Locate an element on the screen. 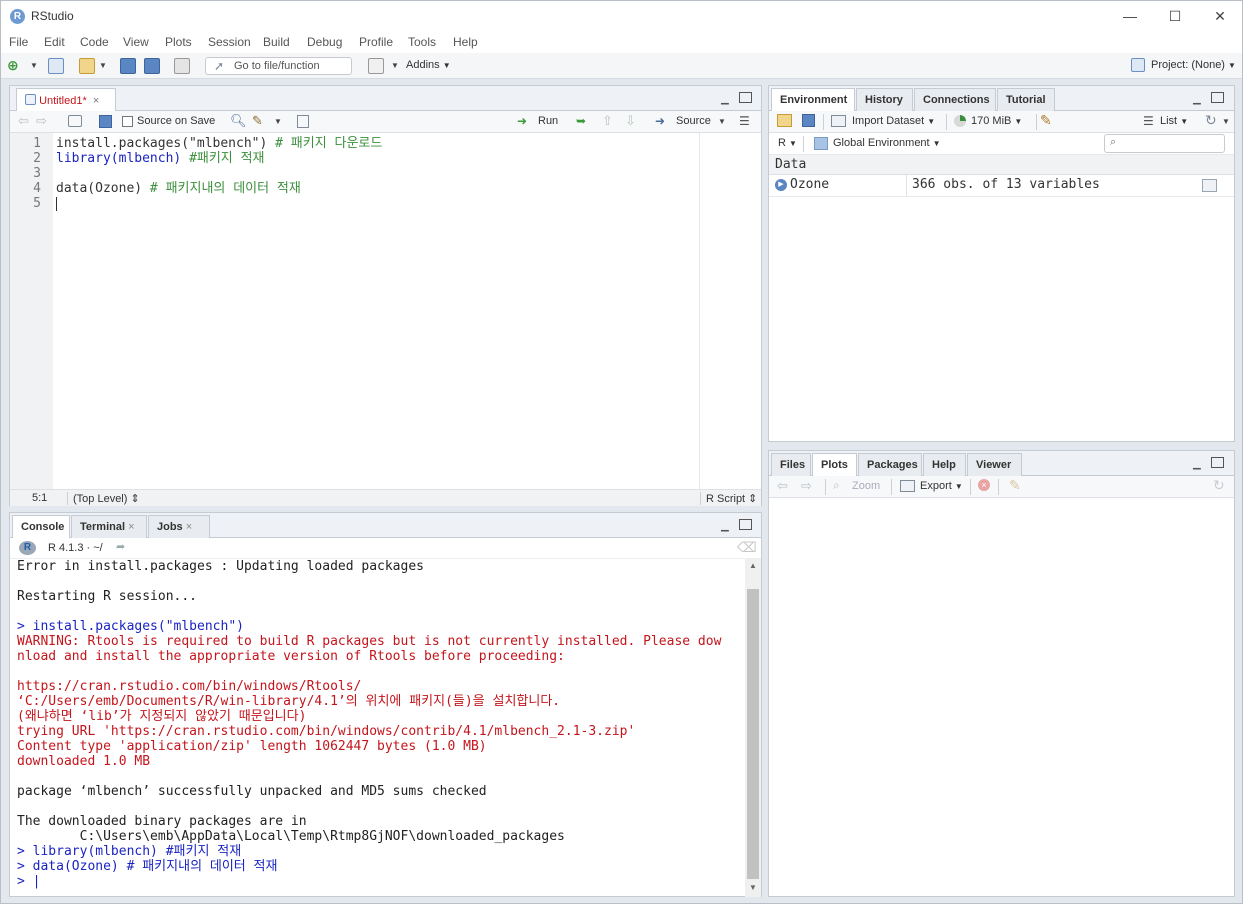 The width and height of the screenshot is (1243, 904). clear-plots-broom-icon: ✎ is located at coordinates (1015, 485).